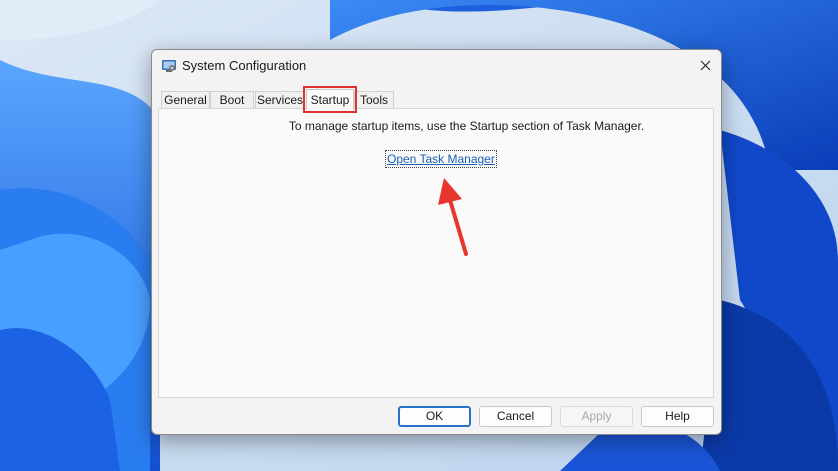  Describe the element at coordinates (436, 66) in the screenshot. I see `title-bar: System Configuration` at that location.